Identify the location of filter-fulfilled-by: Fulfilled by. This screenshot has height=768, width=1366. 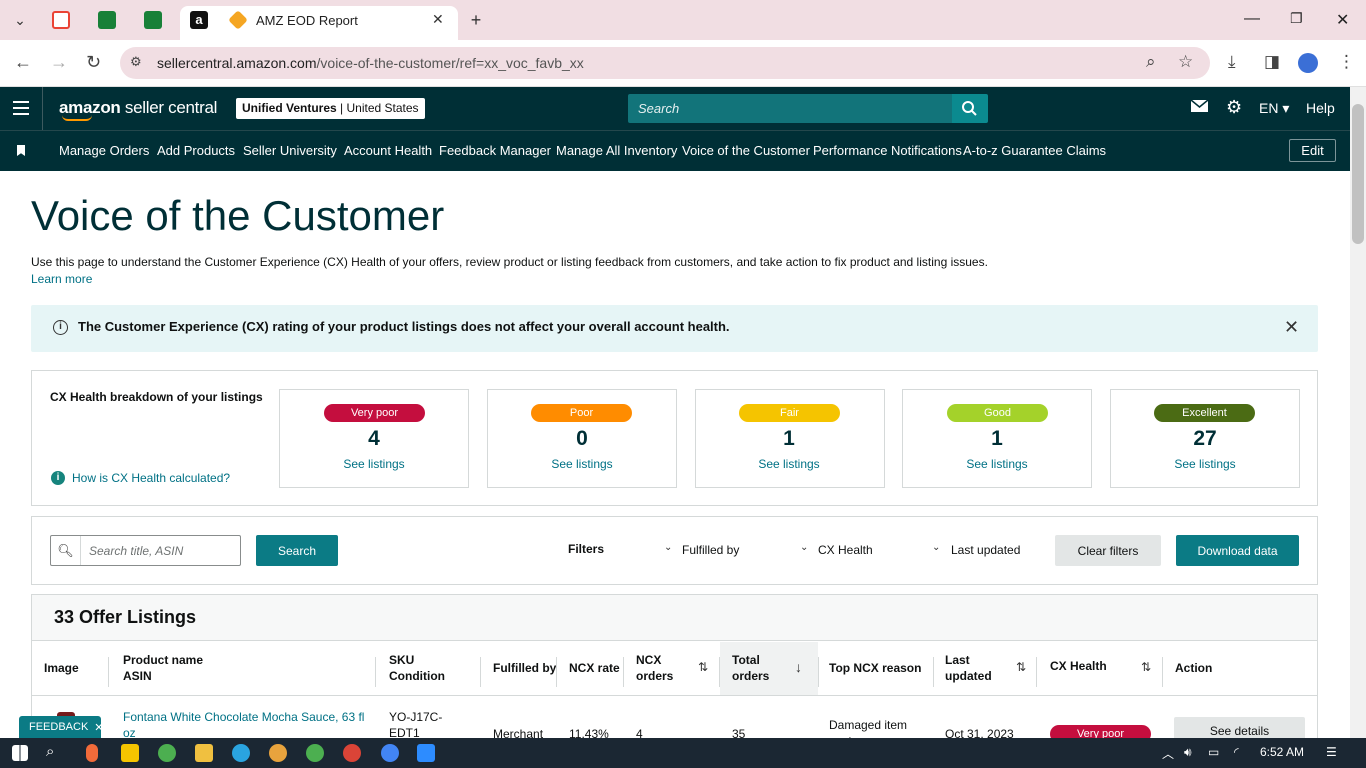
(710, 550).